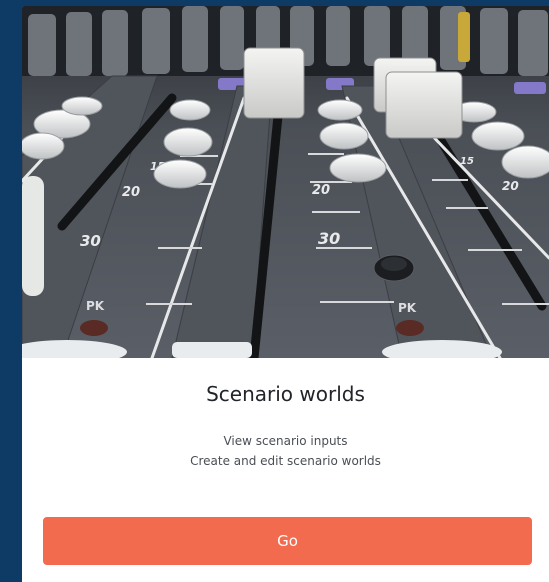  I want to click on scale-label: 15, so click(467, 161).